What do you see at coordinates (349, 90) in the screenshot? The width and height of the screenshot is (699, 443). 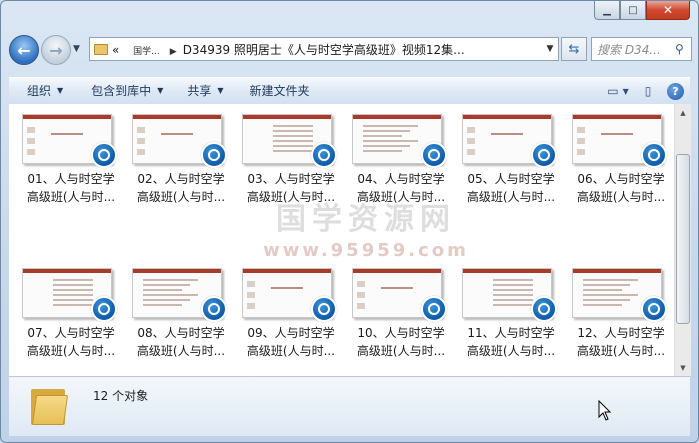 I see `command-bar: 组织 ▼ 包含到库中 ▼ 共享 ▼ 新建文件夹 ▭ ▼ ▯ ?` at bounding box center [349, 90].